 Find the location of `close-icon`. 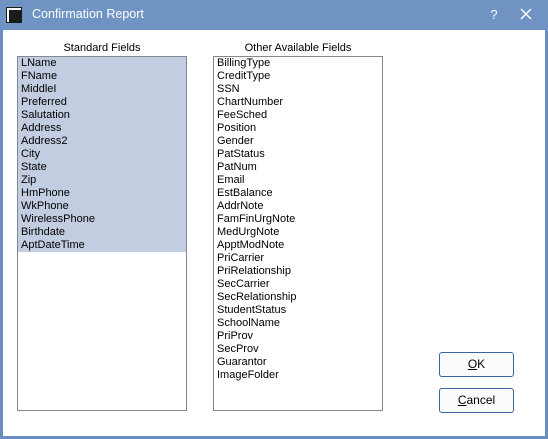

close-icon is located at coordinates (526, 14).